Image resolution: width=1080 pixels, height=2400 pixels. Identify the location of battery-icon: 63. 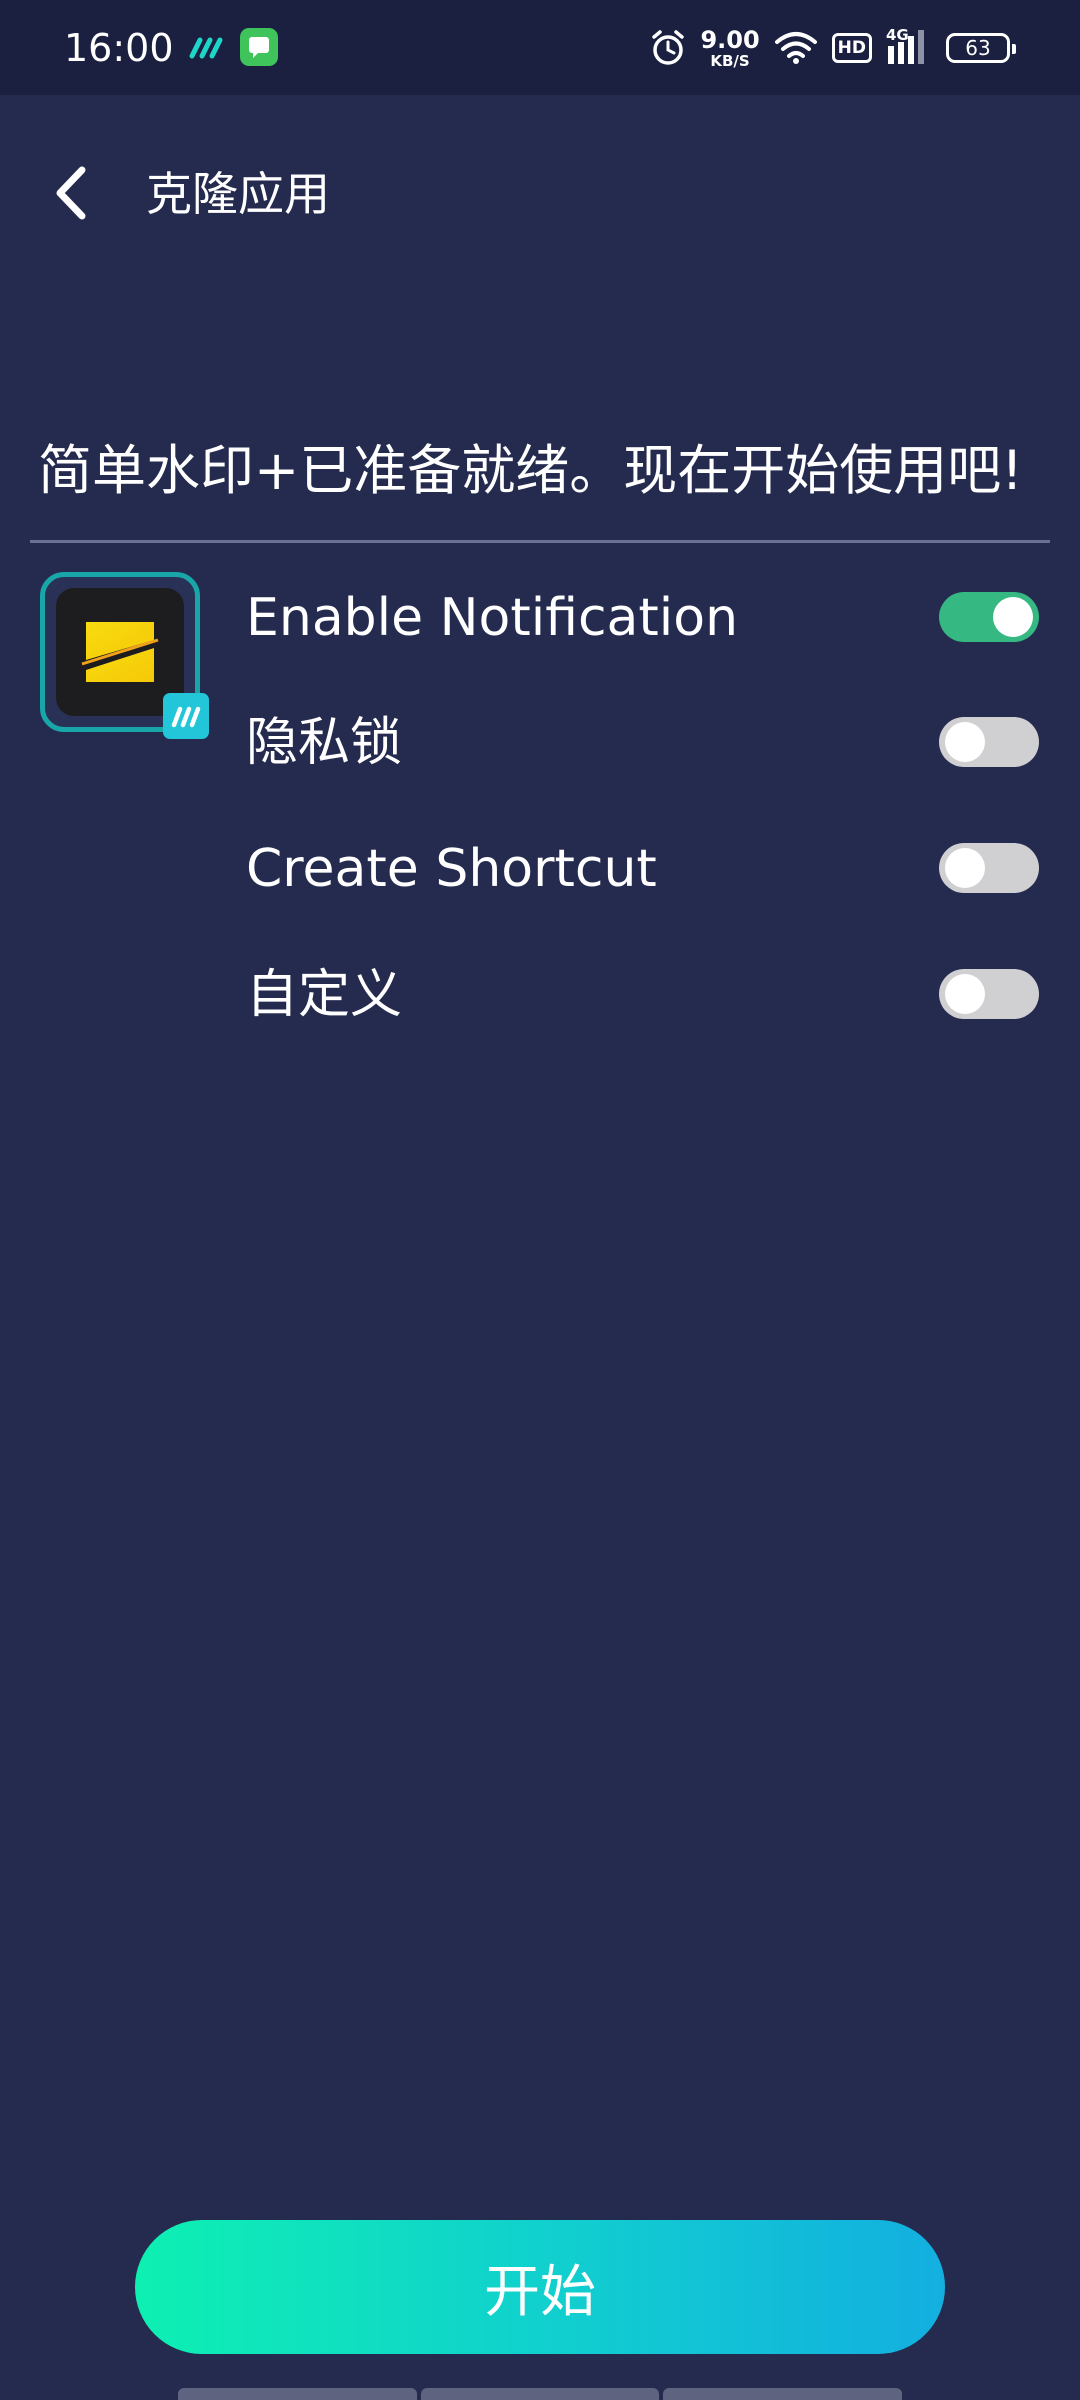
(981, 48).